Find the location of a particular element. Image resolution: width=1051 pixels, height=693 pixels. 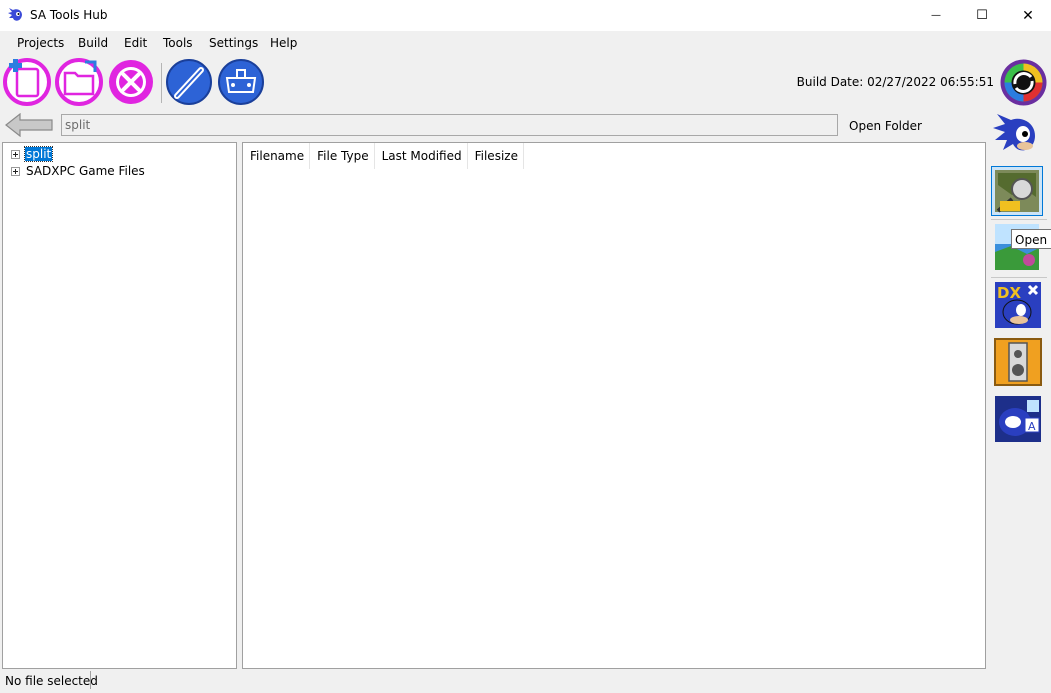

edit-tool-icon is located at coordinates (189, 82).